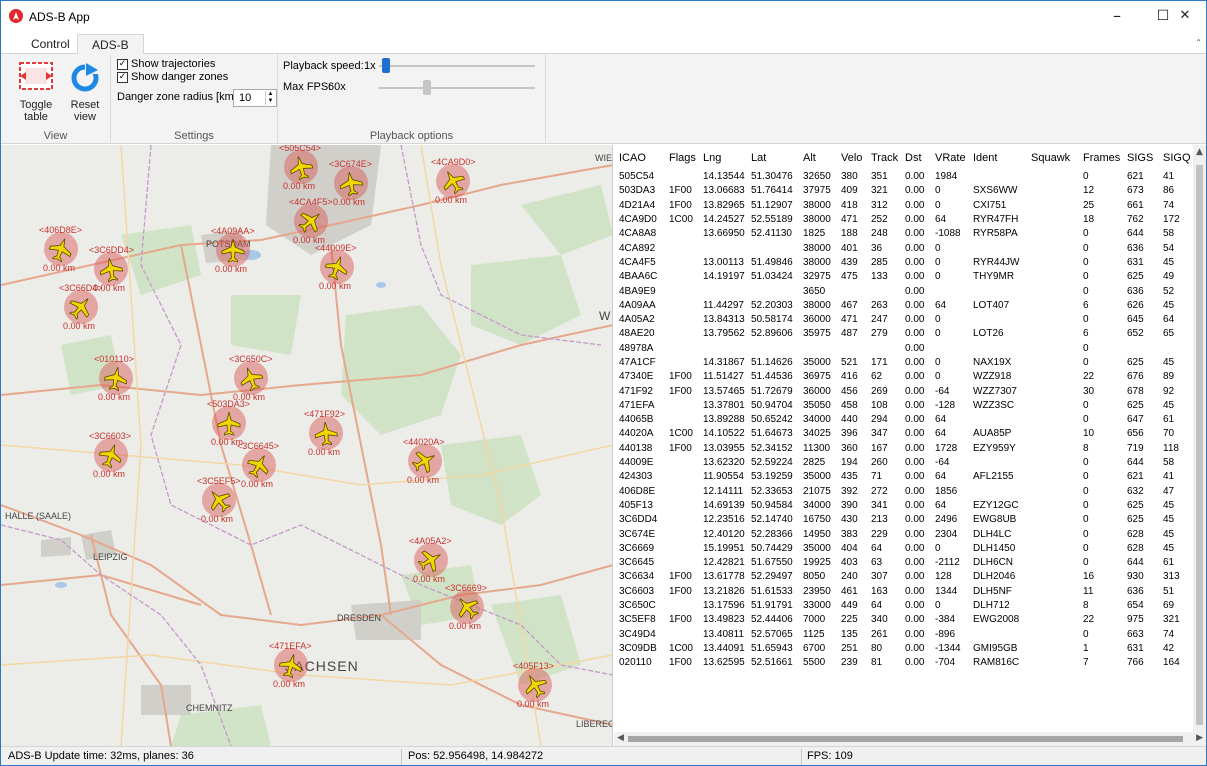 The height and width of the screenshot is (766, 1207). Describe the element at coordinates (949, 157) in the screenshot. I see `column-header: VRate` at that location.